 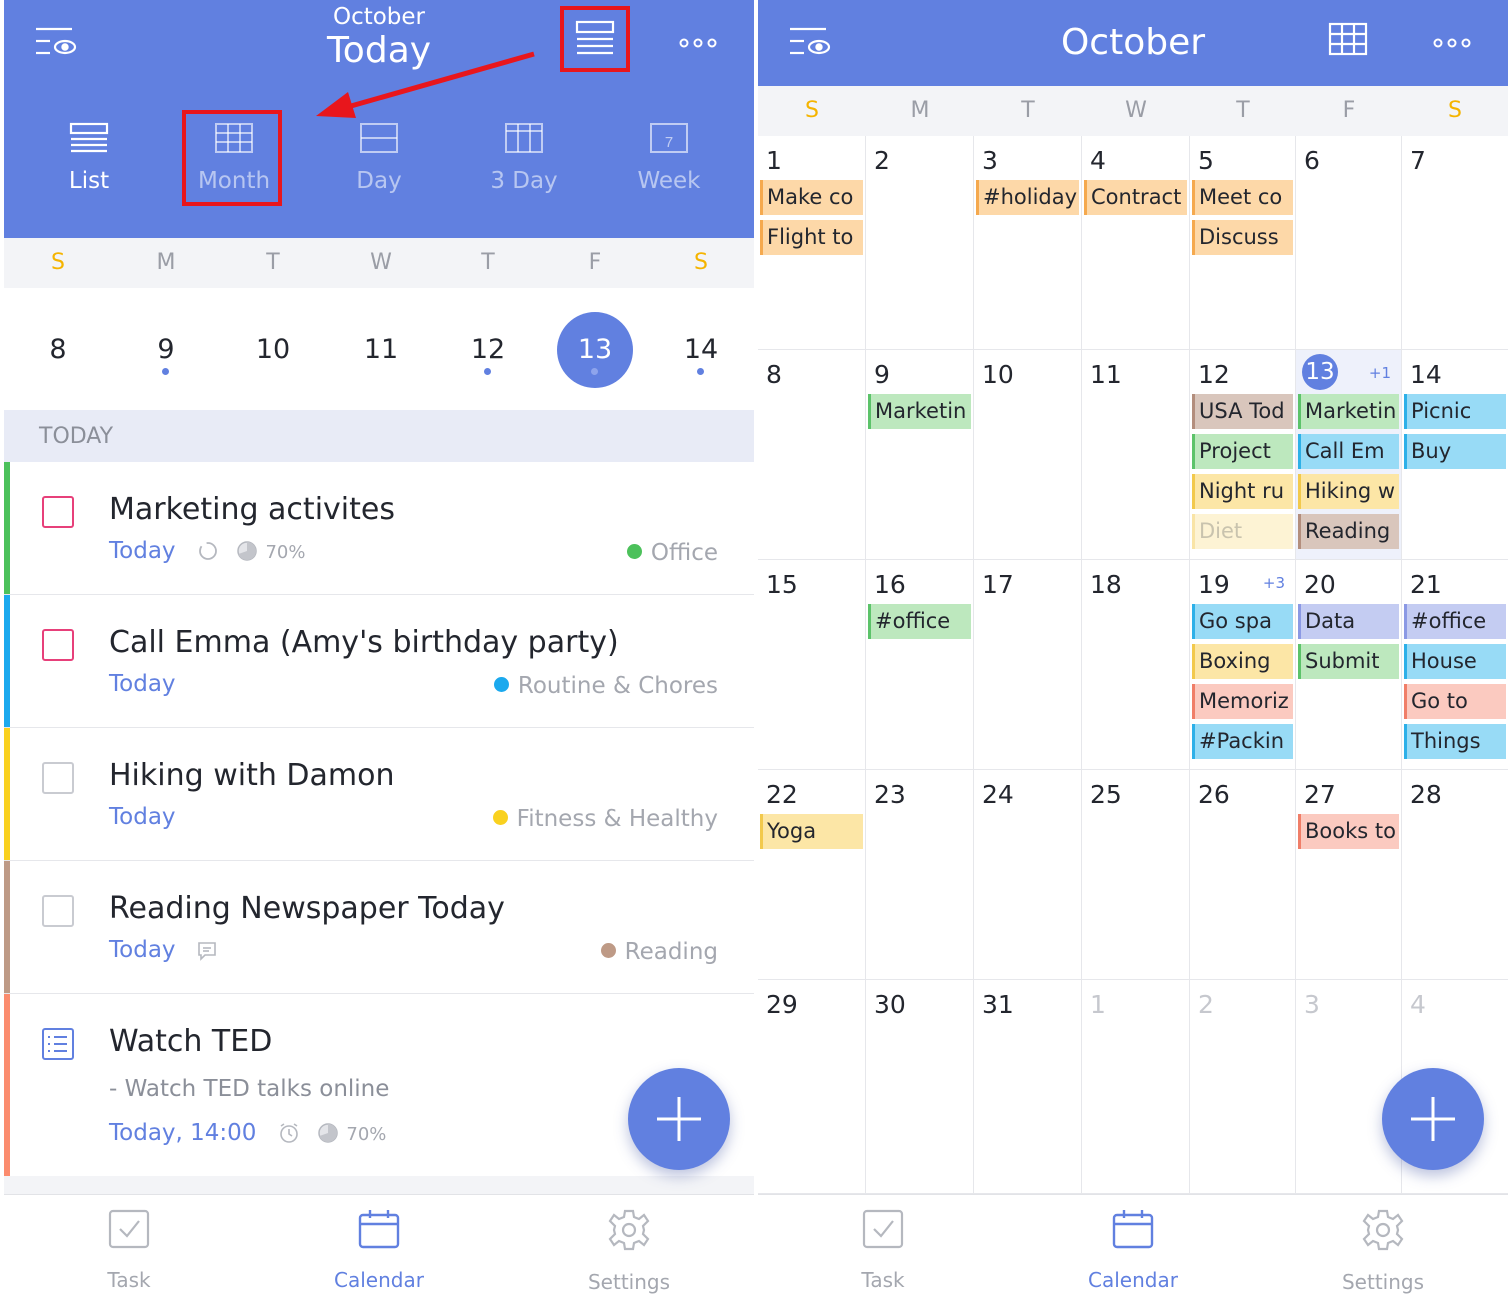 What do you see at coordinates (1455, 451) in the screenshot?
I see `calendar-event: Buy` at bounding box center [1455, 451].